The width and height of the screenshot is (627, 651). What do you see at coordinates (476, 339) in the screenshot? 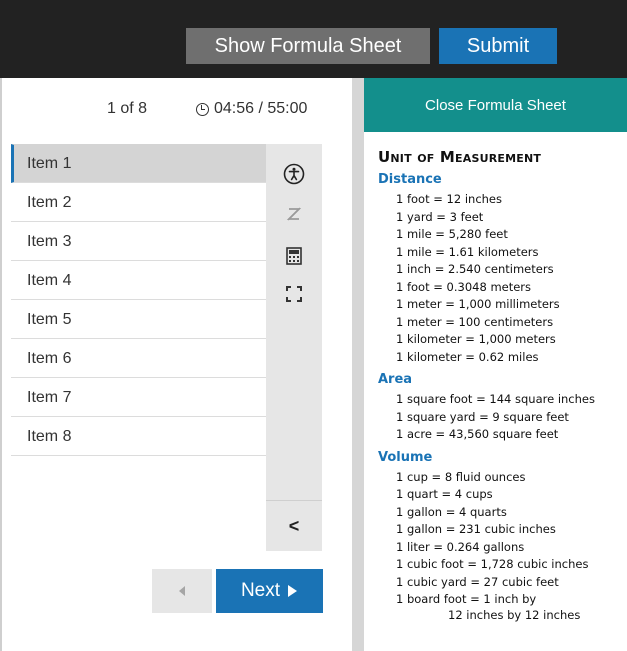
I see `formula-line: 1 kilometer = 1,000 meters` at bounding box center [476, 339].